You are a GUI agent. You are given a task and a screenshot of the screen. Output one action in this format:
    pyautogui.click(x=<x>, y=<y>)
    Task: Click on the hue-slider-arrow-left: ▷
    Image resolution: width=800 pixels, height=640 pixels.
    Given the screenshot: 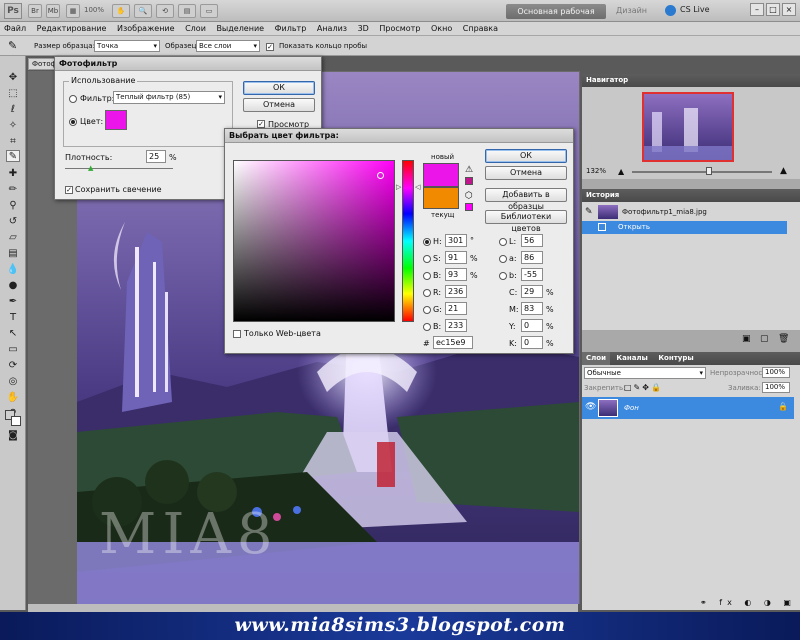 What is the action you would take?
    pyautogui.click(x=398, y=187)
    